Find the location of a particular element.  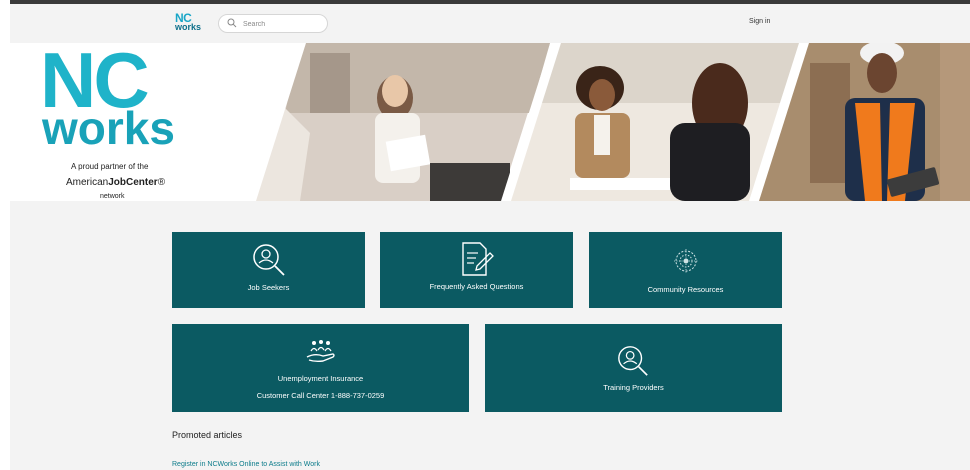

ncworks-logo: NC works is located at coordinates (189, 23).